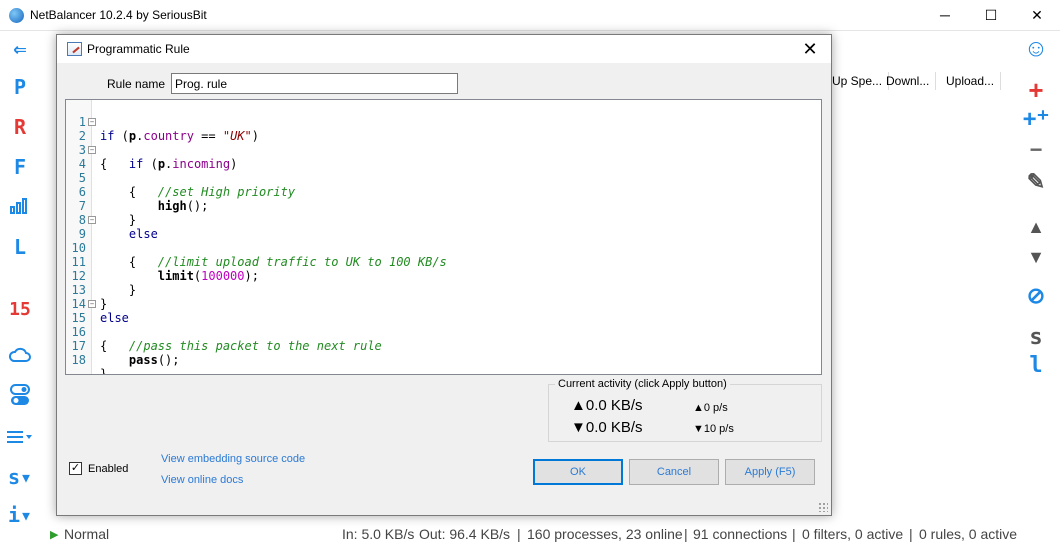 This screenshot has height=545, width=1060. What do you see at coordinates (20, 127) in the screenshot?
I see `sidebar-item-rules: R` at bounding box center [20, 127].